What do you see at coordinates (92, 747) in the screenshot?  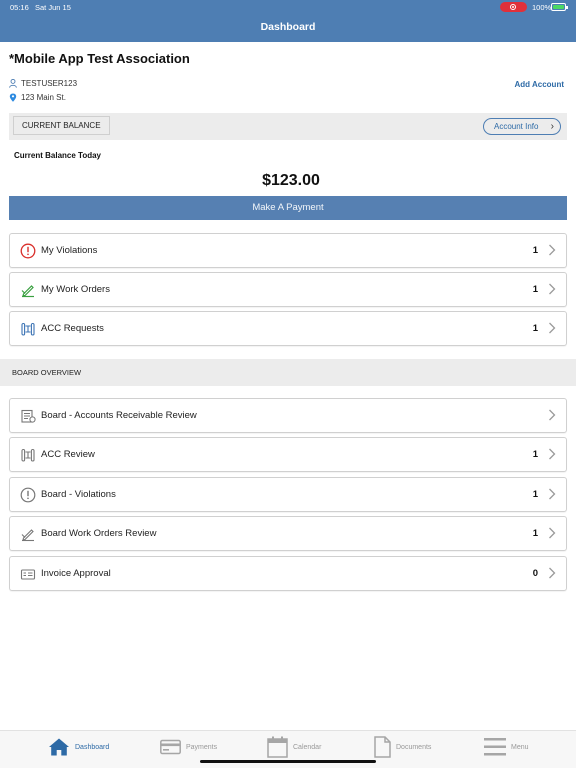 I see `tab-label: Dashboard` at bounding box center [92, 747].